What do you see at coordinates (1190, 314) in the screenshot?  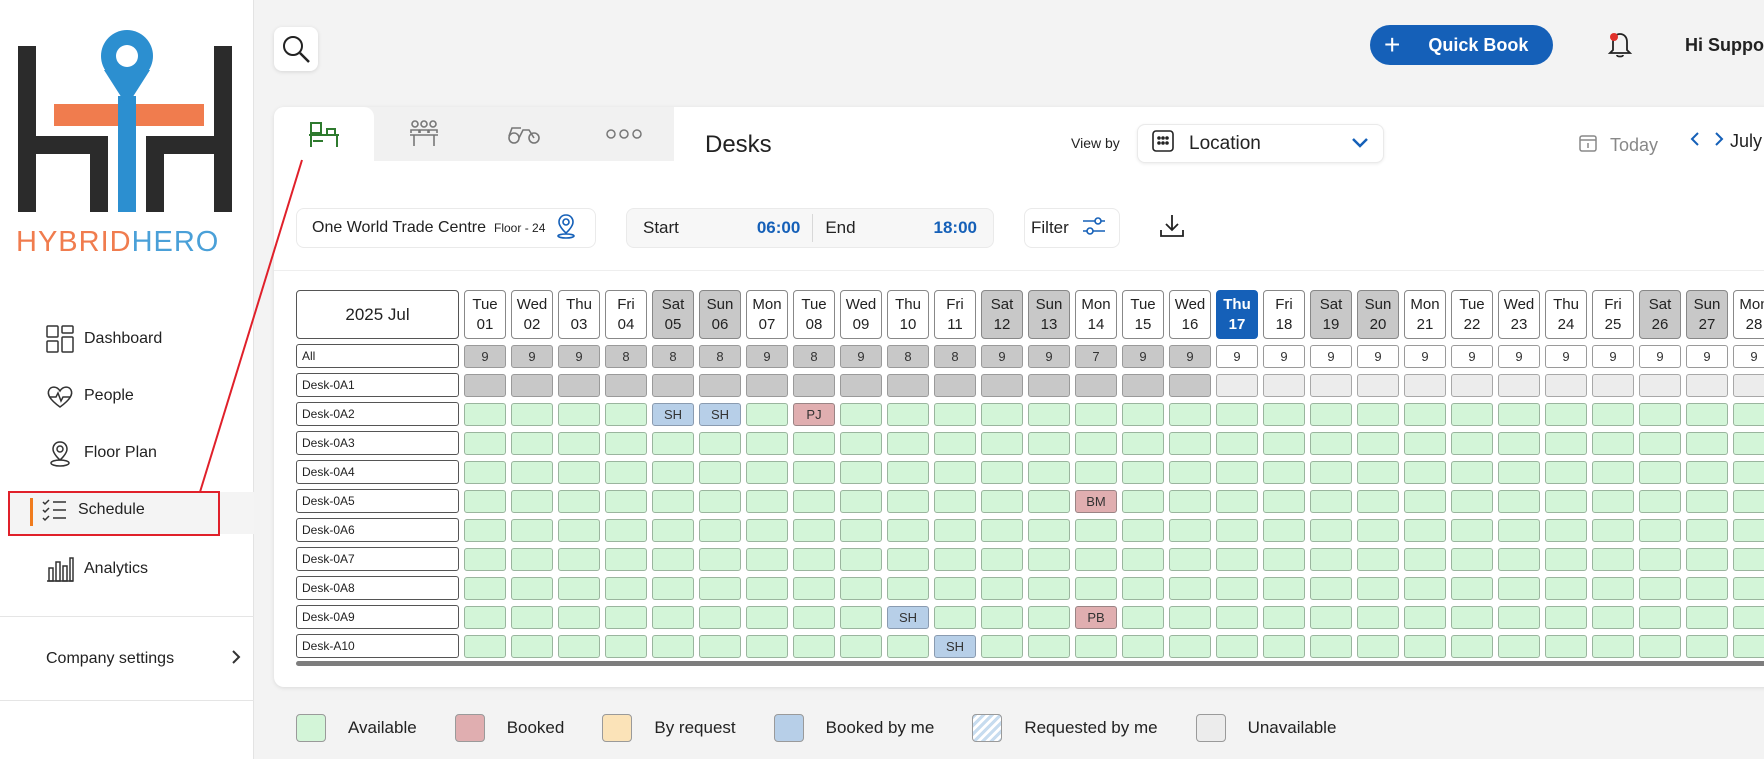 I see `day-header: Wed 16` at bounding box center [1190, 314].